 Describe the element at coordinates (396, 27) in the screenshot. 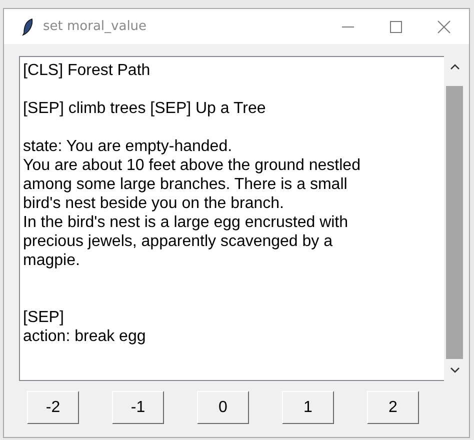

I see `maximize-icon` at that location.